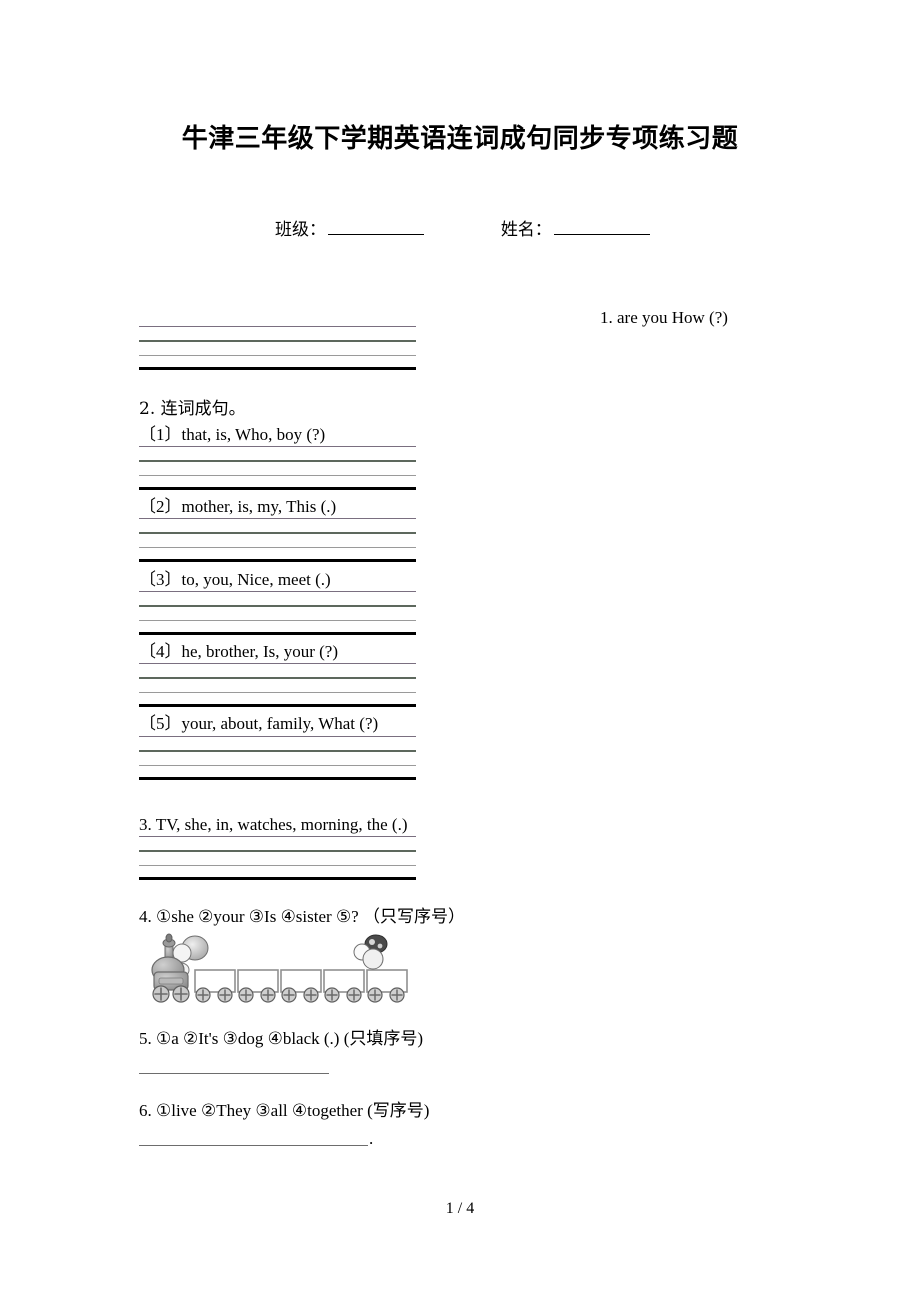  Describe the element at coordinates (234, 1073) in the screenshot. I see `question-5-answer-rule` at that location.